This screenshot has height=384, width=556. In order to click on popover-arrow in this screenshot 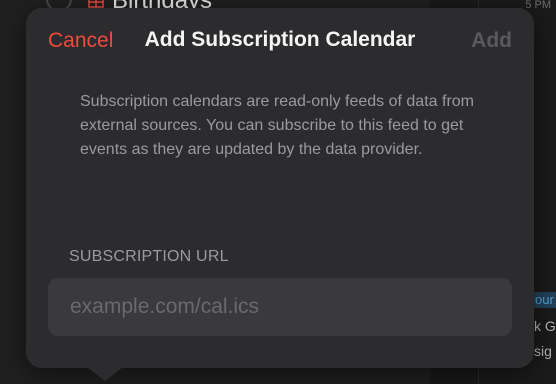, I will do `click(105, 374)`.